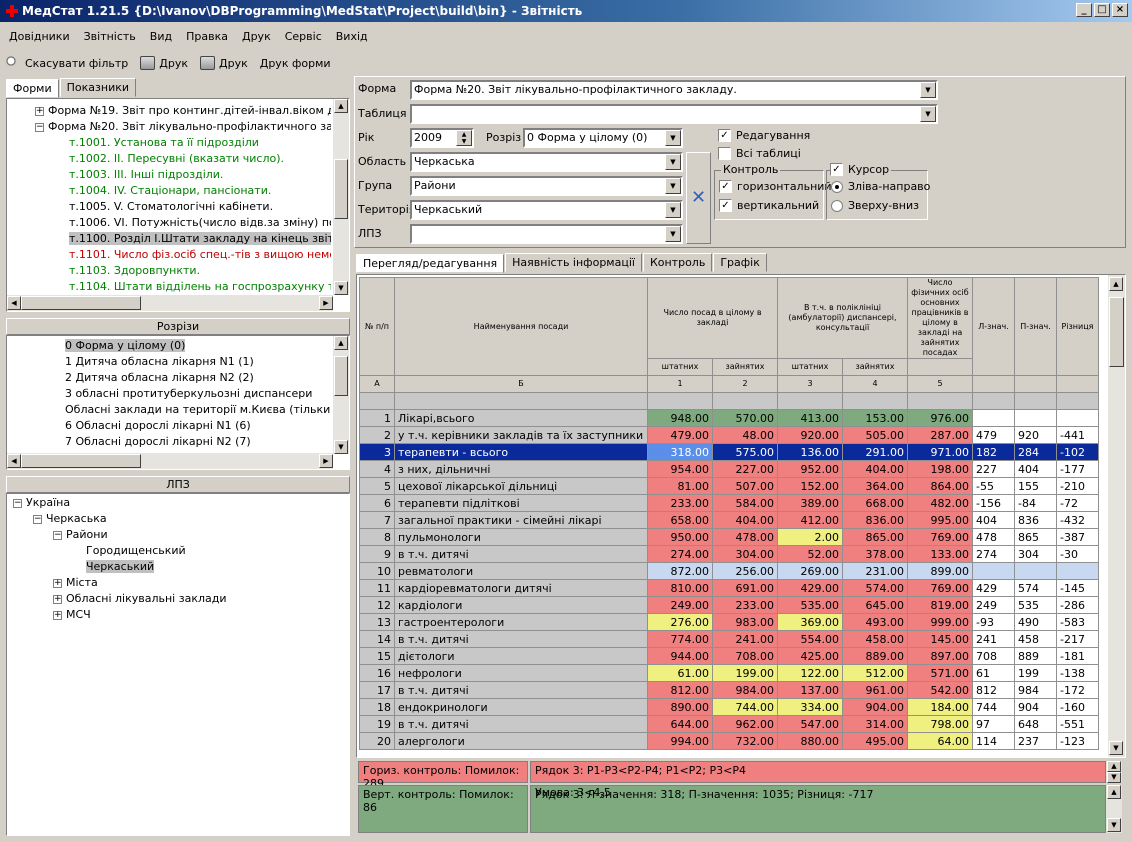 This screenshot has height=842, width=1132. Describe the element at coordinates (377, 418) in the screenshot. I see `row-number-cell: 1` at that location.